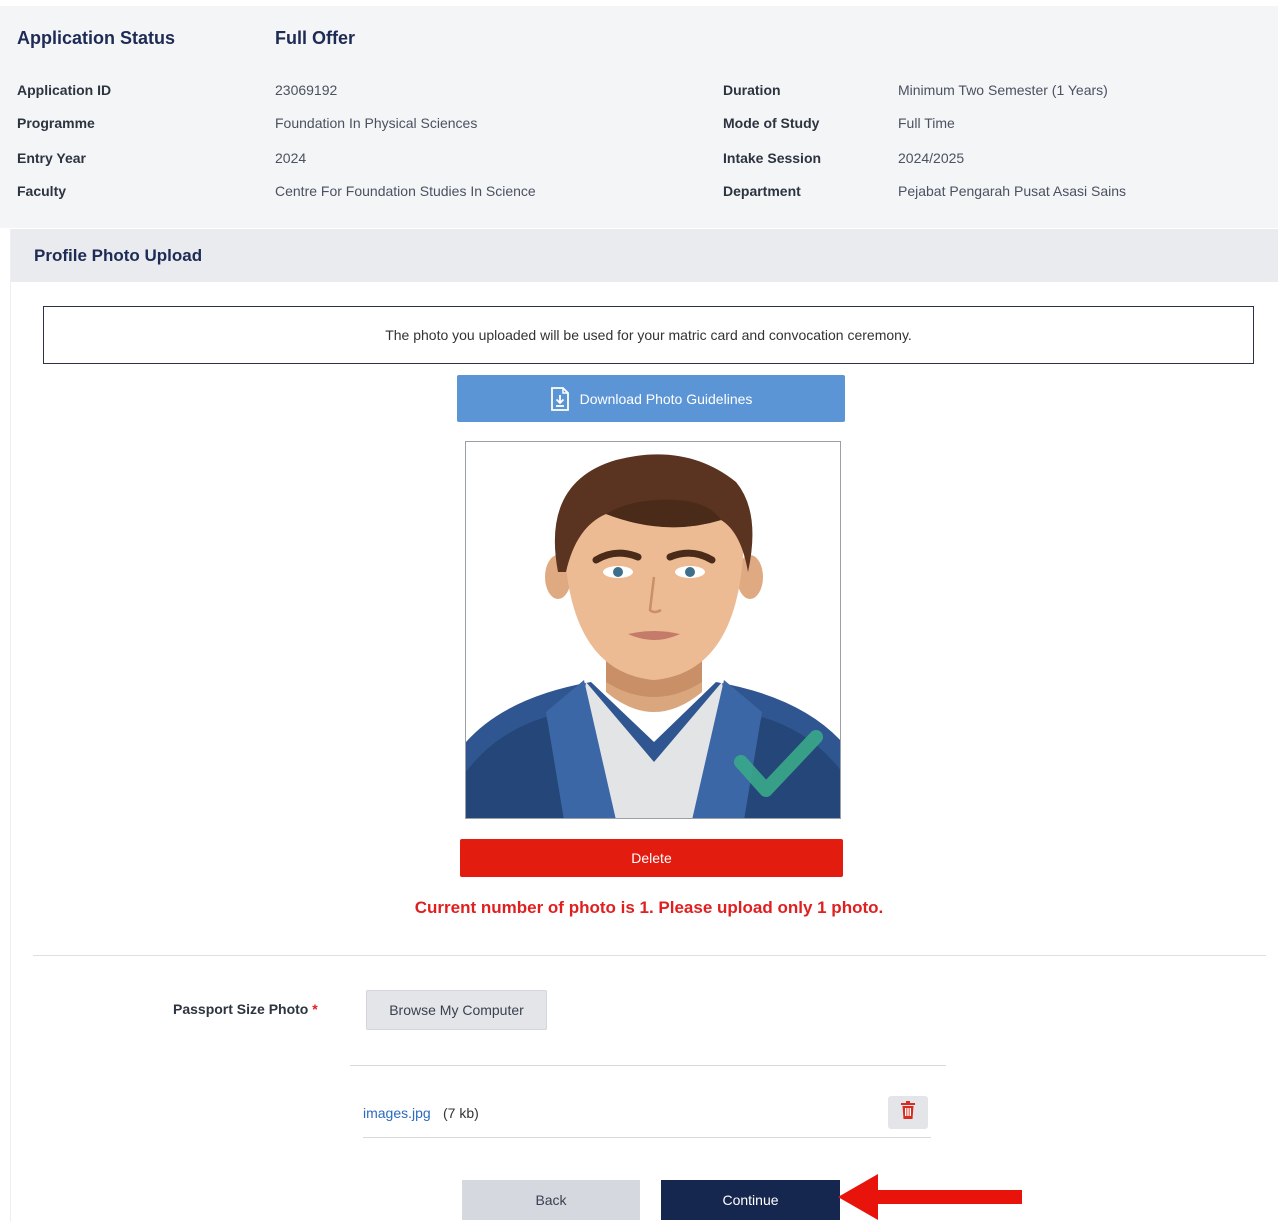  I want to click on browse-label: Browse My Computer, so click(456, 1010).